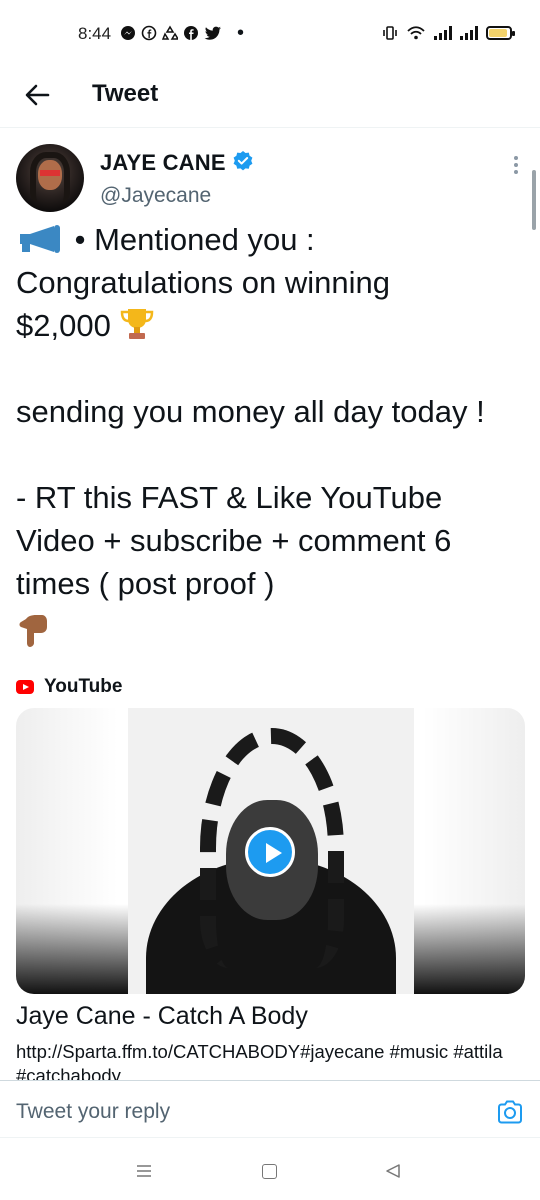 The height and width of the screenshot is (1200, 540). I want to click on battery-fill, so click(498, 33).